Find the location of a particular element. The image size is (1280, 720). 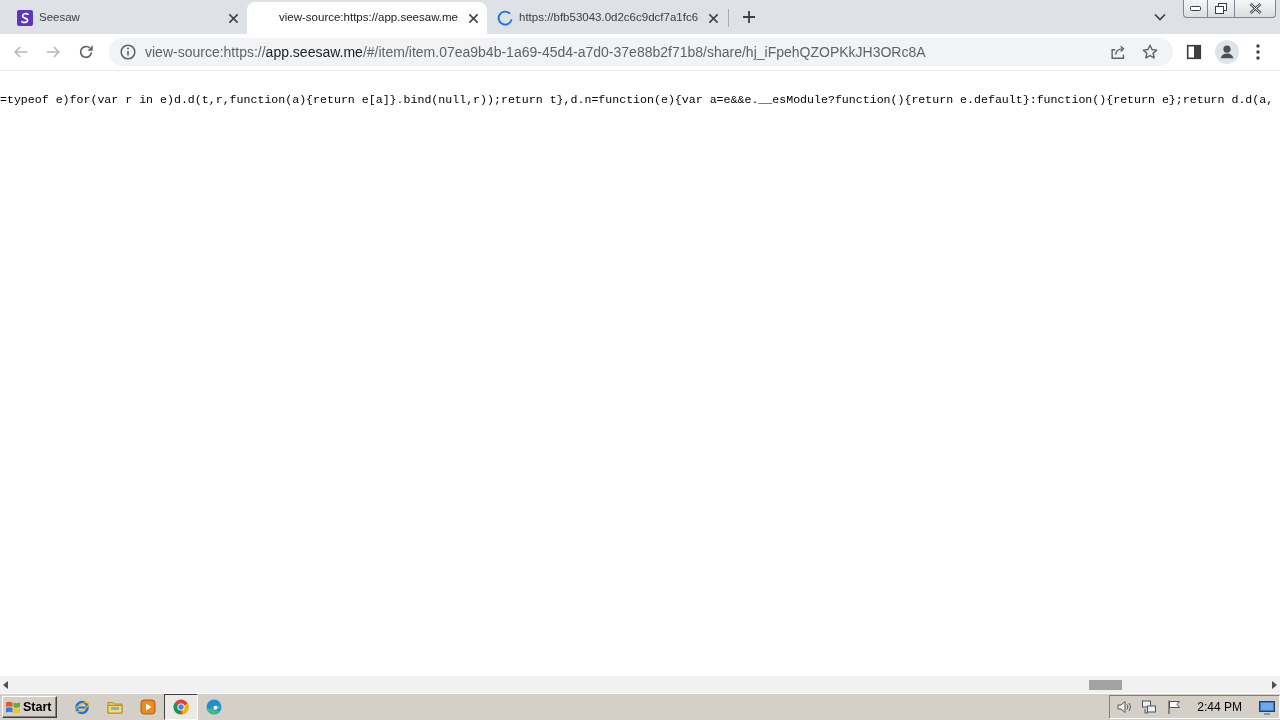

play-icon is located at coordinates (148, 707).